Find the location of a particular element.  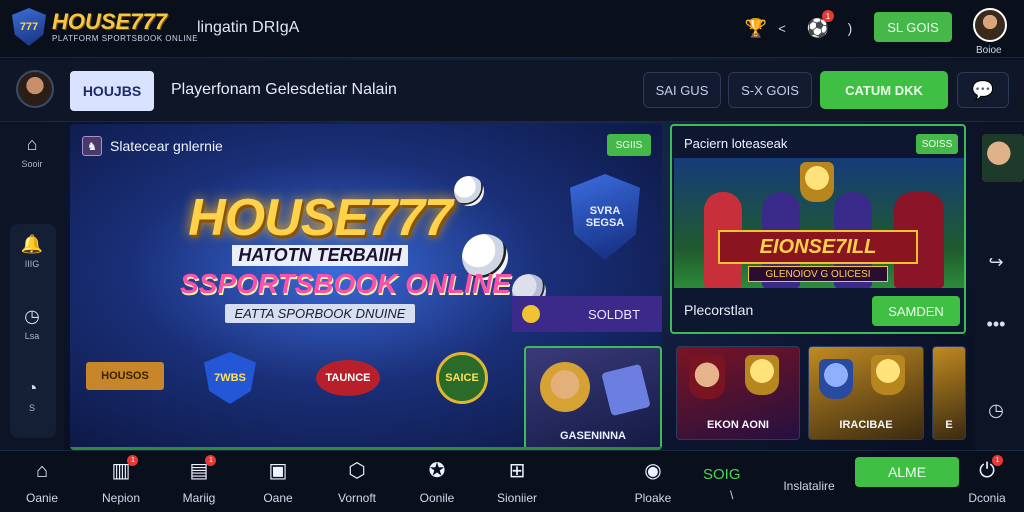

rail-item-2: ◷ Lsa is located at coordinates (32, 323).